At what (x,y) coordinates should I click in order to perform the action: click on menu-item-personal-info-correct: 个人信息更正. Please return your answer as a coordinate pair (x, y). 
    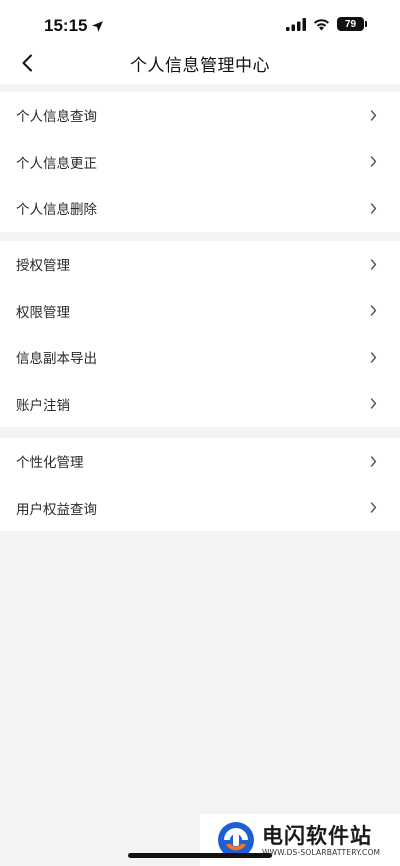
    Looking at the image, I should click on (200, 162).